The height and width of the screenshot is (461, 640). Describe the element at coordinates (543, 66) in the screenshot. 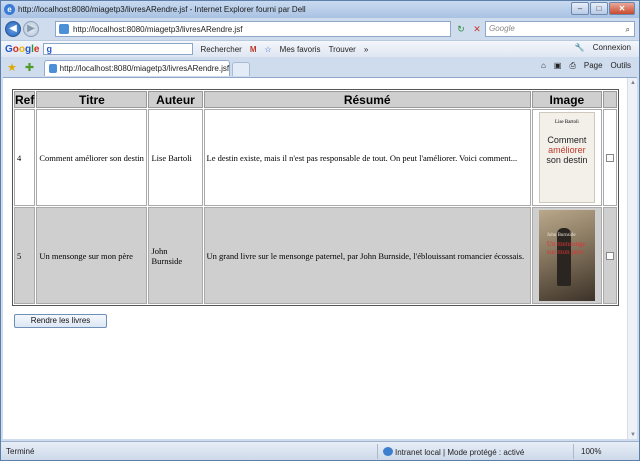

I see `home-icon: ⌂` at that location.